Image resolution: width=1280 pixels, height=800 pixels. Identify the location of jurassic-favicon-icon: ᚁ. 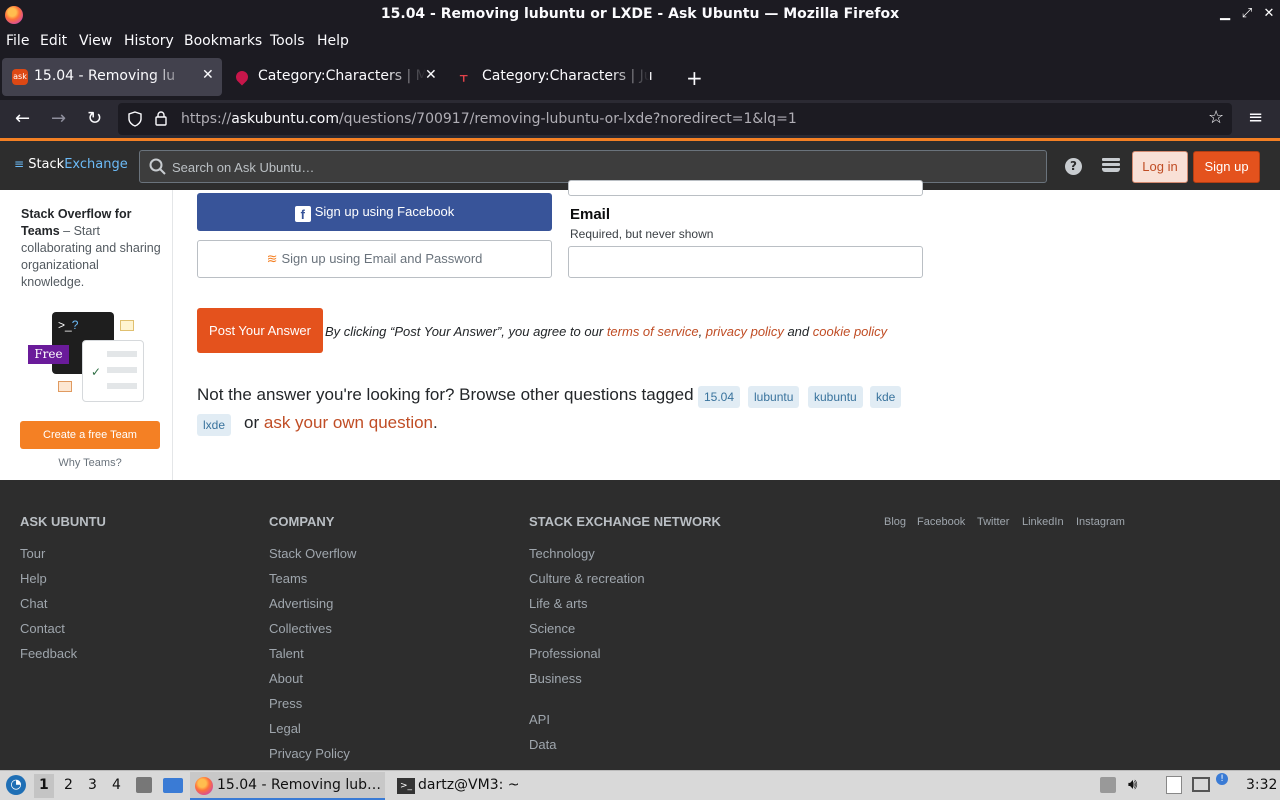
(464, 75).